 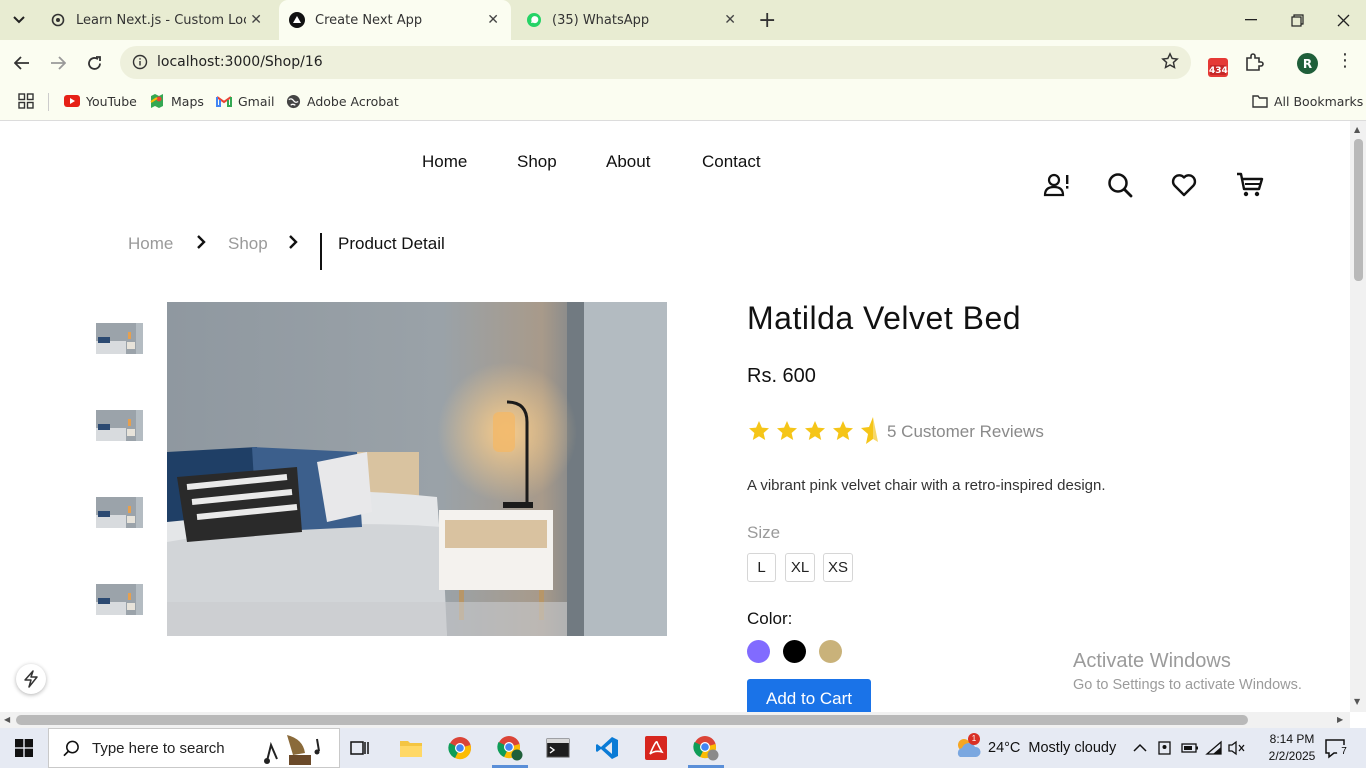 I want to click on nav-about: About, so click(x=628, y=162).